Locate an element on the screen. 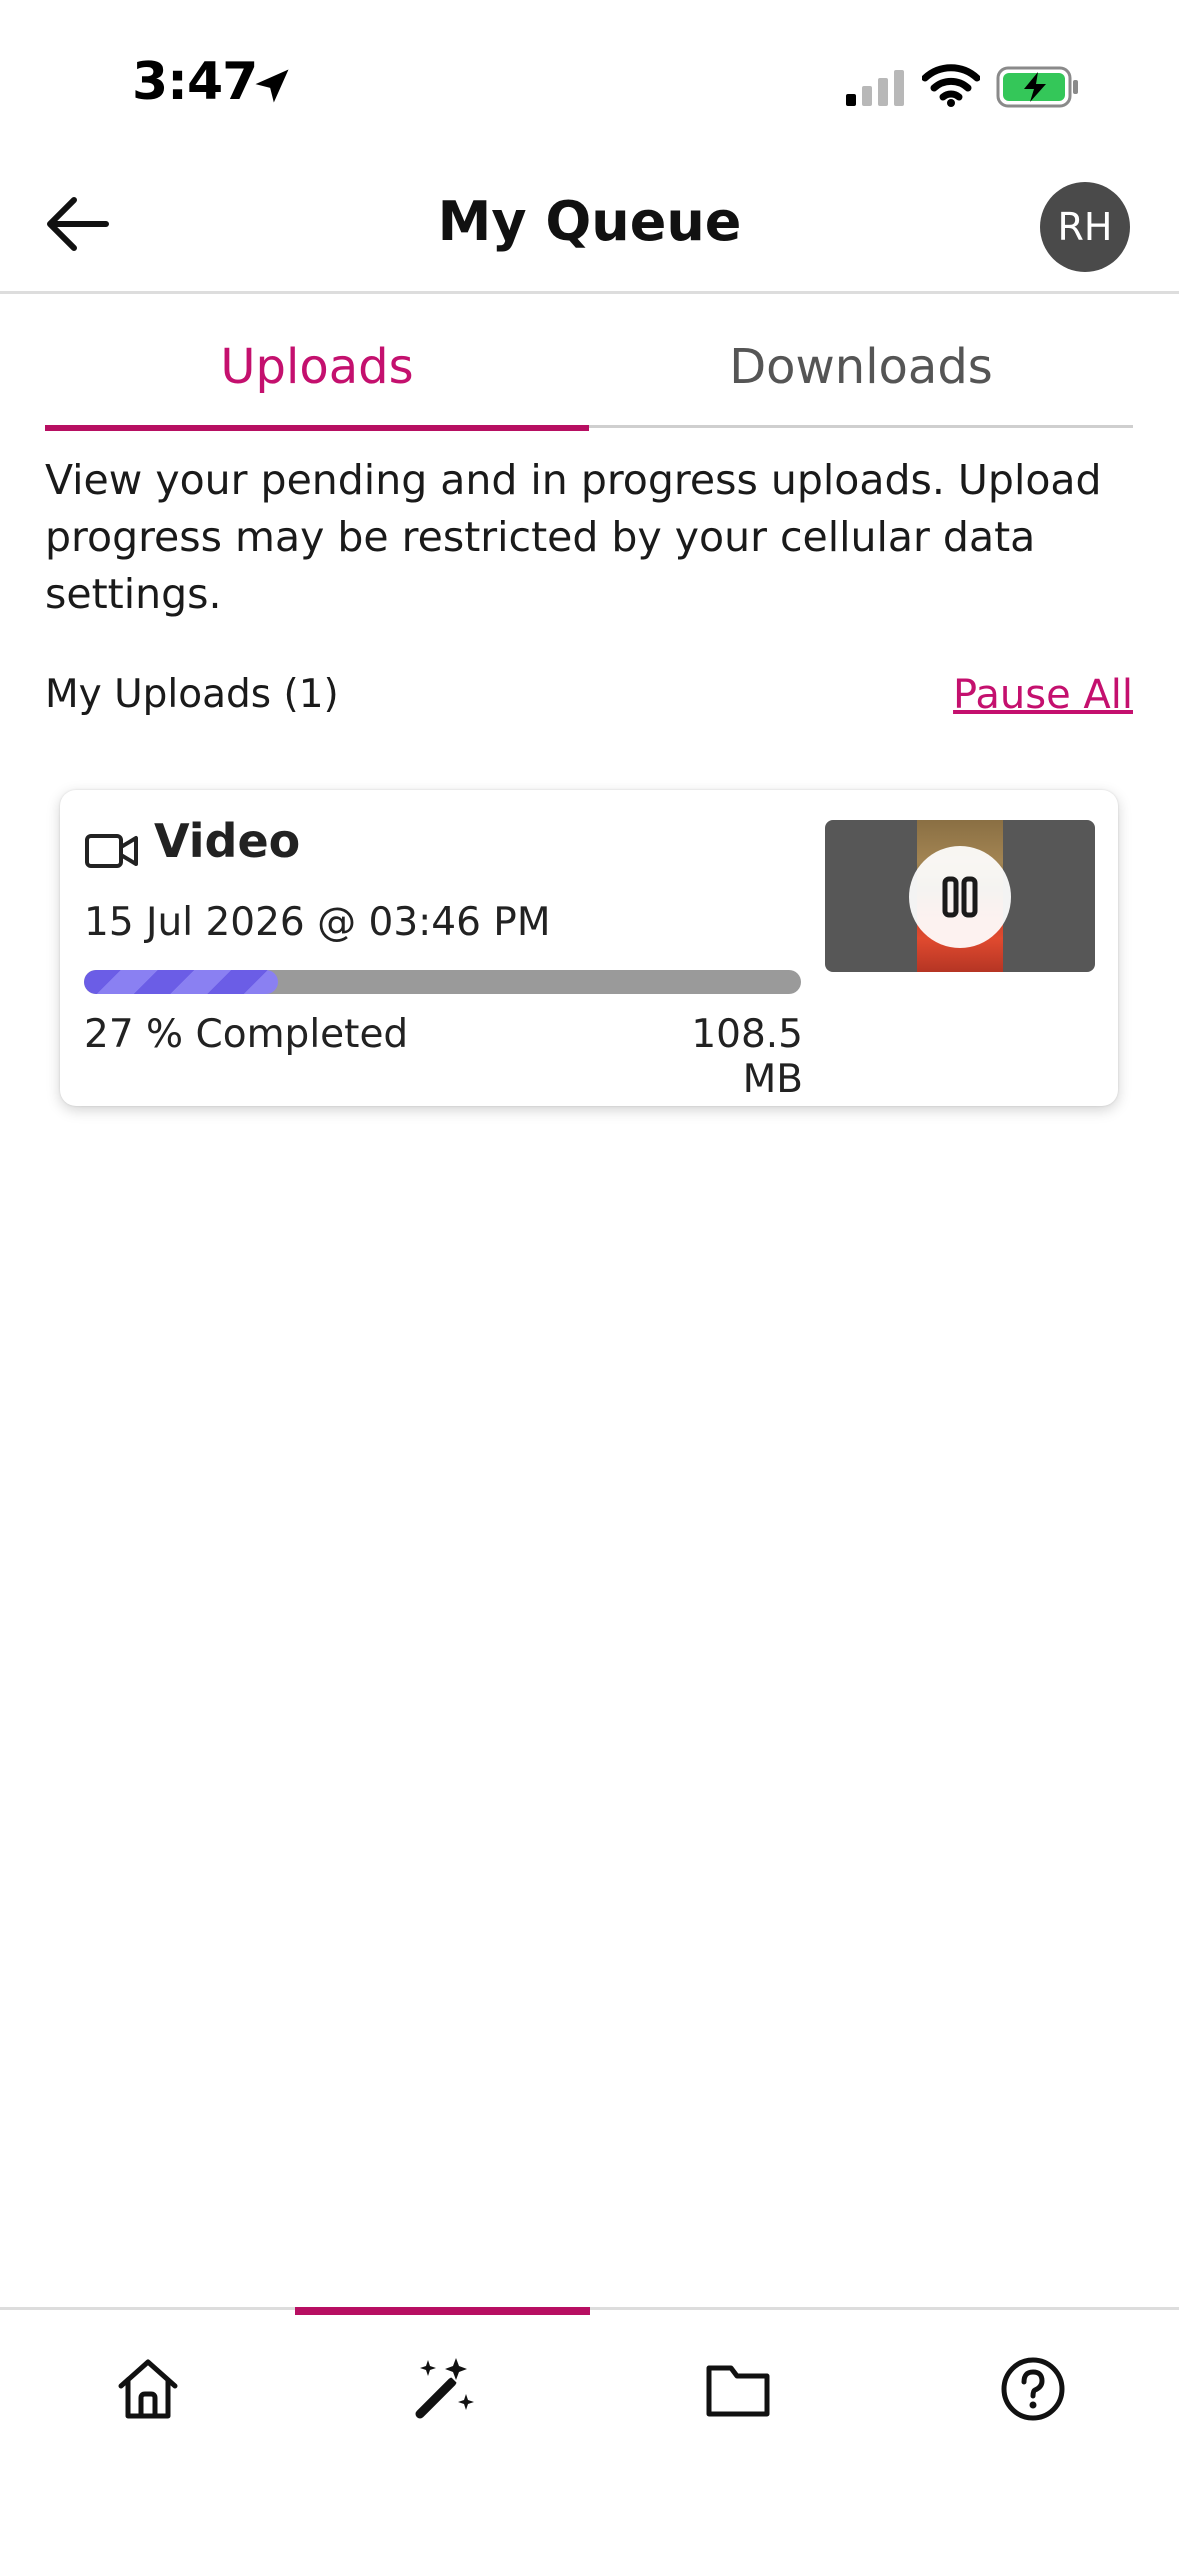 This screenshot has width=1179, height=2556. status-time: 3:47 is located at coordinates (195, 82).